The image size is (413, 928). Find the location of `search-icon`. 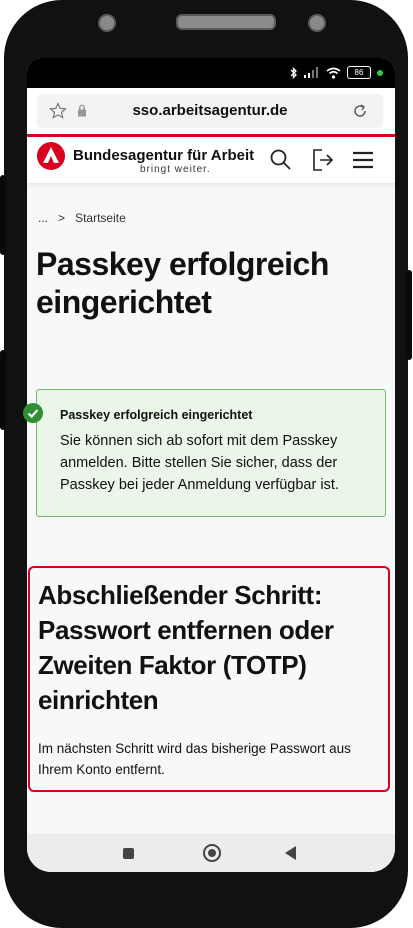

search-icon is located at coordinates (281, 160).